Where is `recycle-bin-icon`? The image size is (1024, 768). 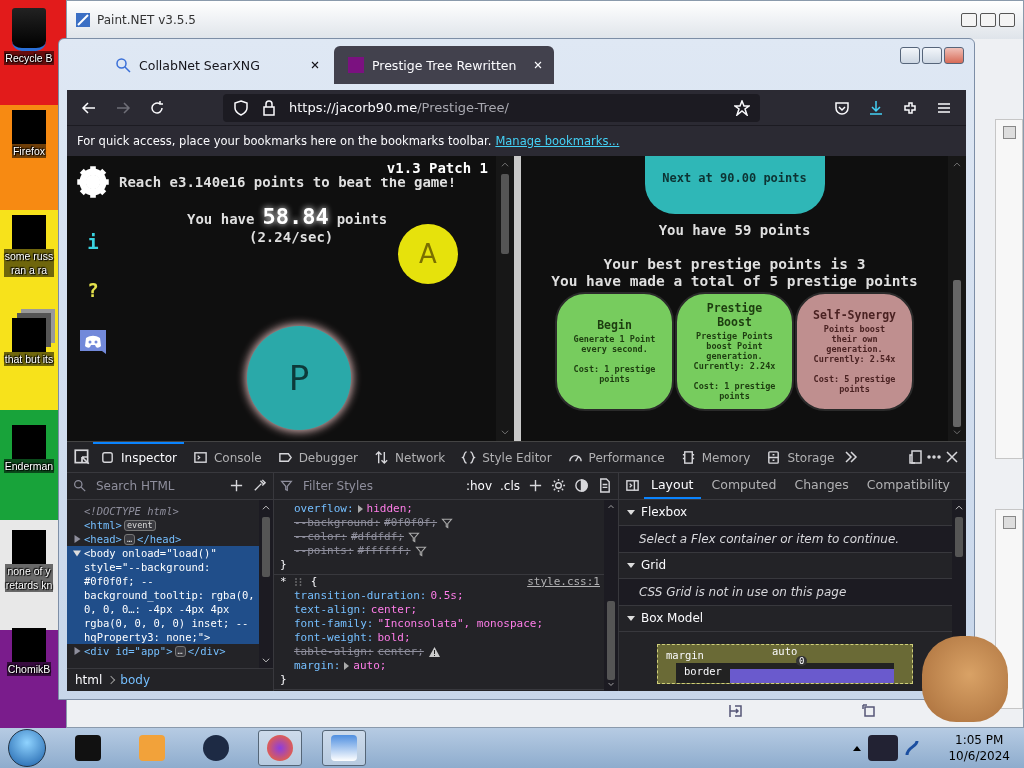 recycle-bin-icon is located at coordinates (29, 29).